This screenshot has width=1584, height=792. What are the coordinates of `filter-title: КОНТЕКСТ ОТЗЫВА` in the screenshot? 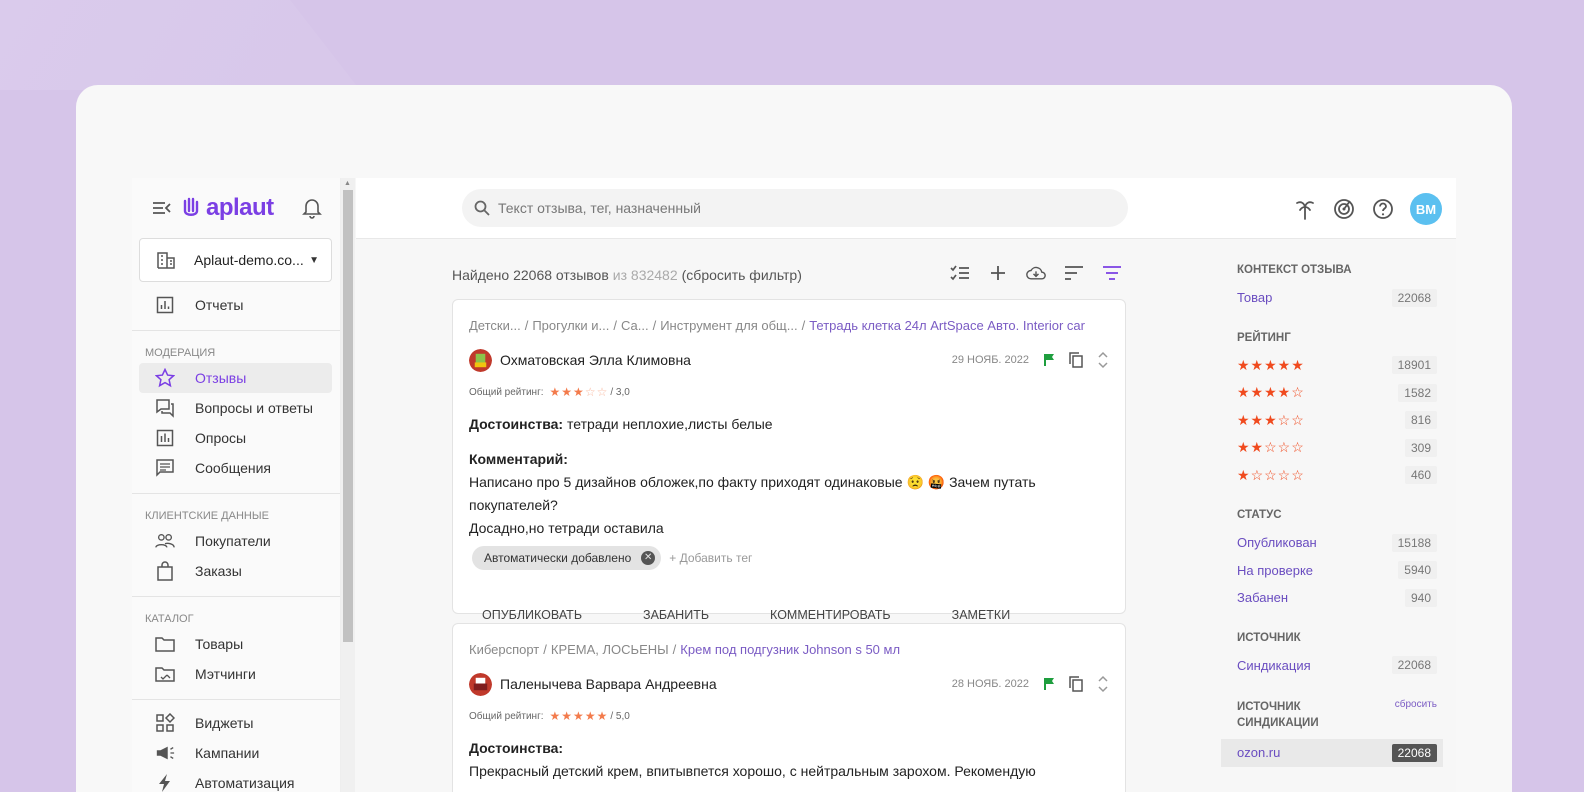 It's located at (1294, 270).